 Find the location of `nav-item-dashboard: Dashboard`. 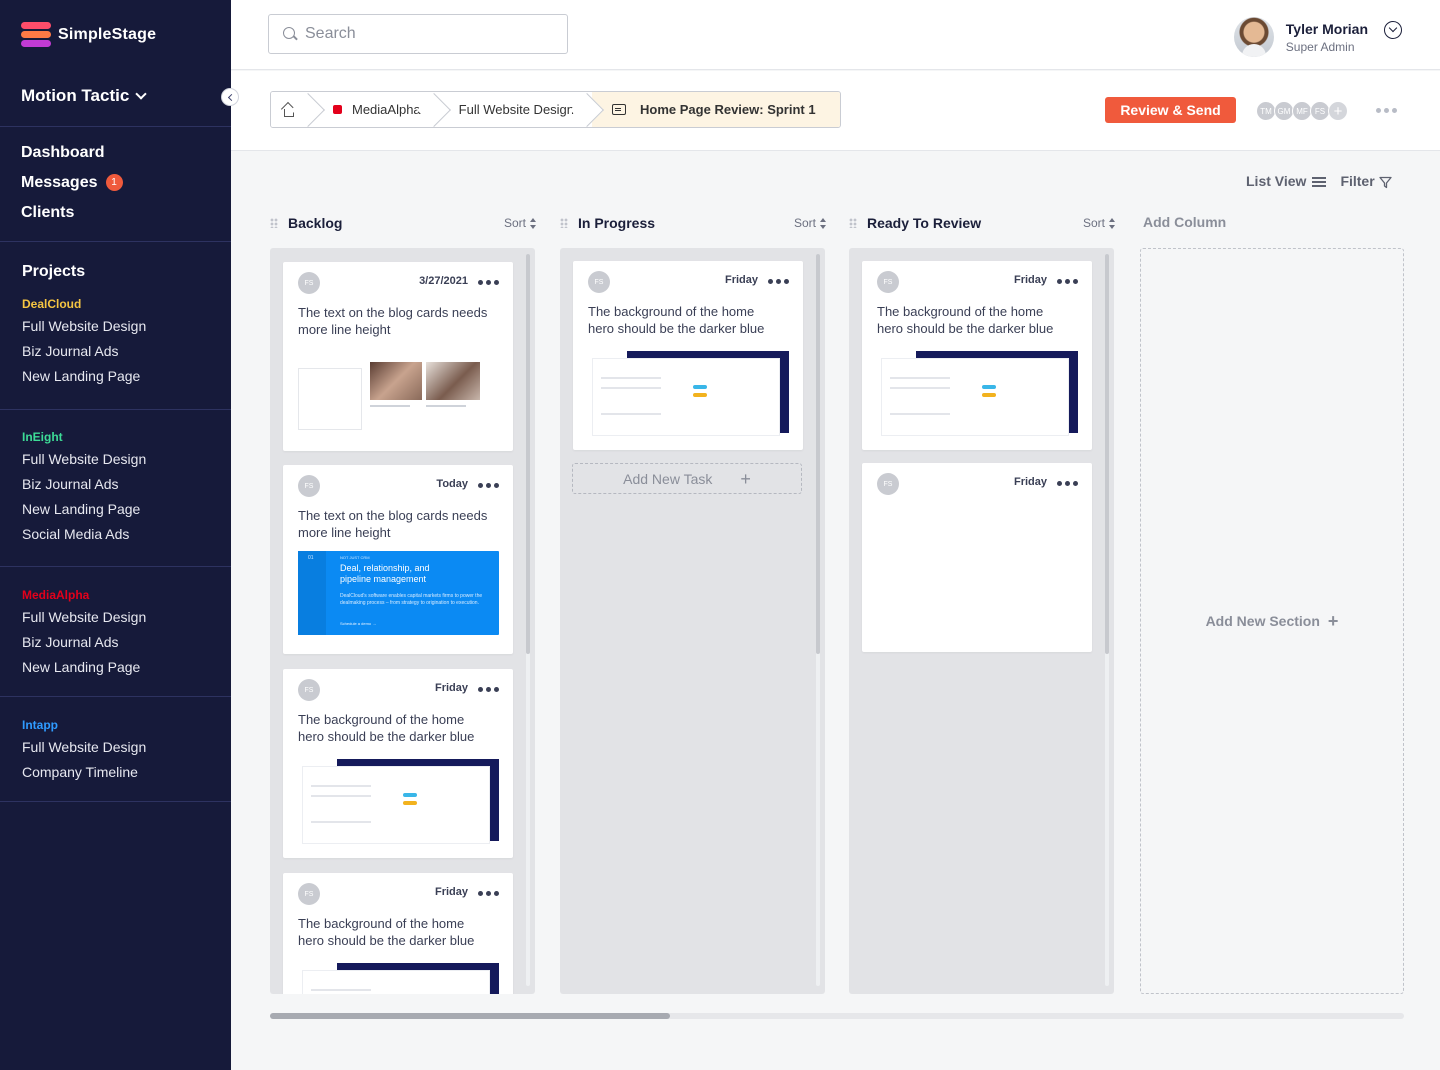

nav-item-dashboard: Dashboard is located at coordinates (72, 158).